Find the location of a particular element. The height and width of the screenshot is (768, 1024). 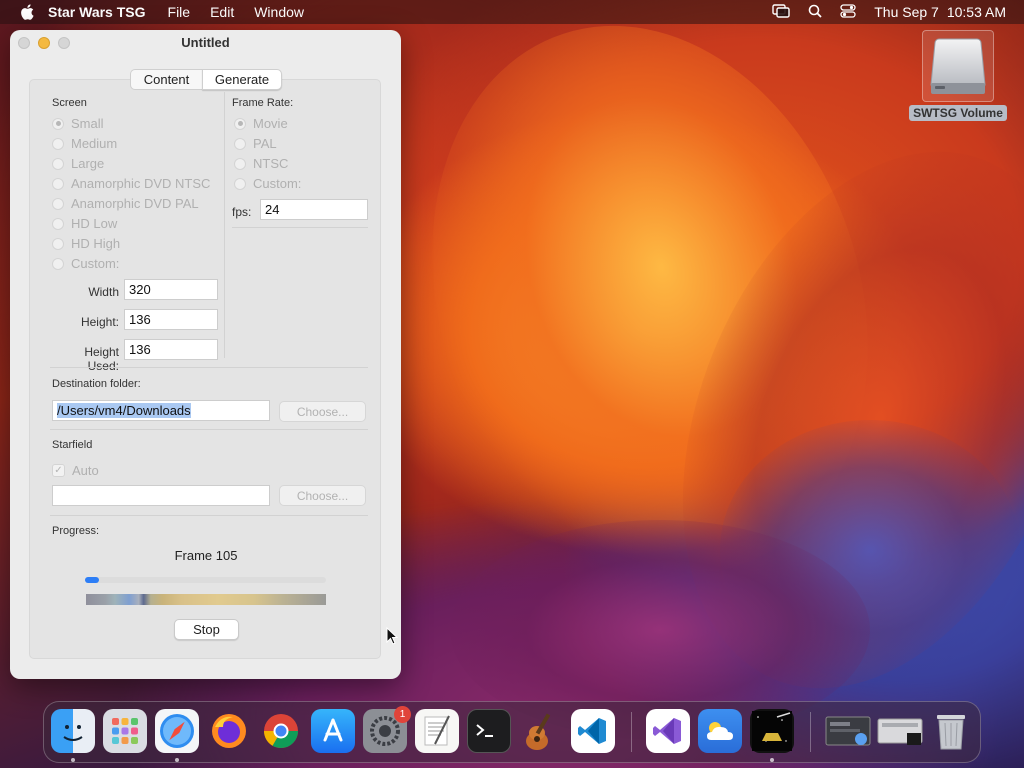

notification-badge: 1 is located at coordinates (402, 714).